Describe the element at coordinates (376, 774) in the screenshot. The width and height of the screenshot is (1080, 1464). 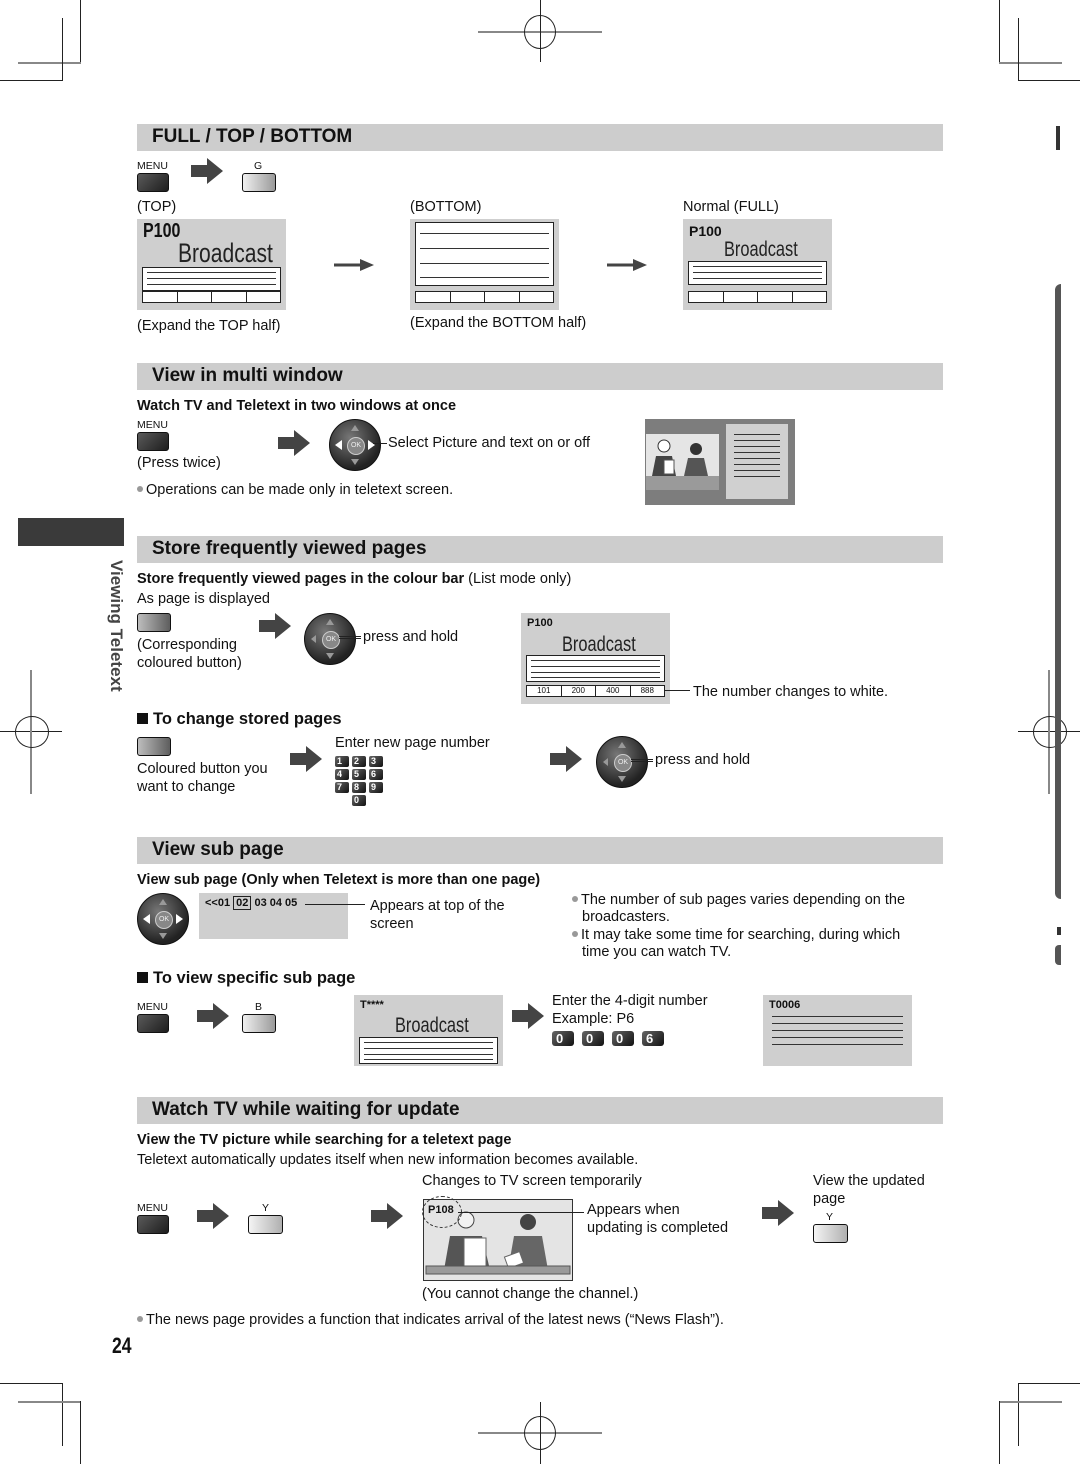
I see `key-6: 6` at that location.